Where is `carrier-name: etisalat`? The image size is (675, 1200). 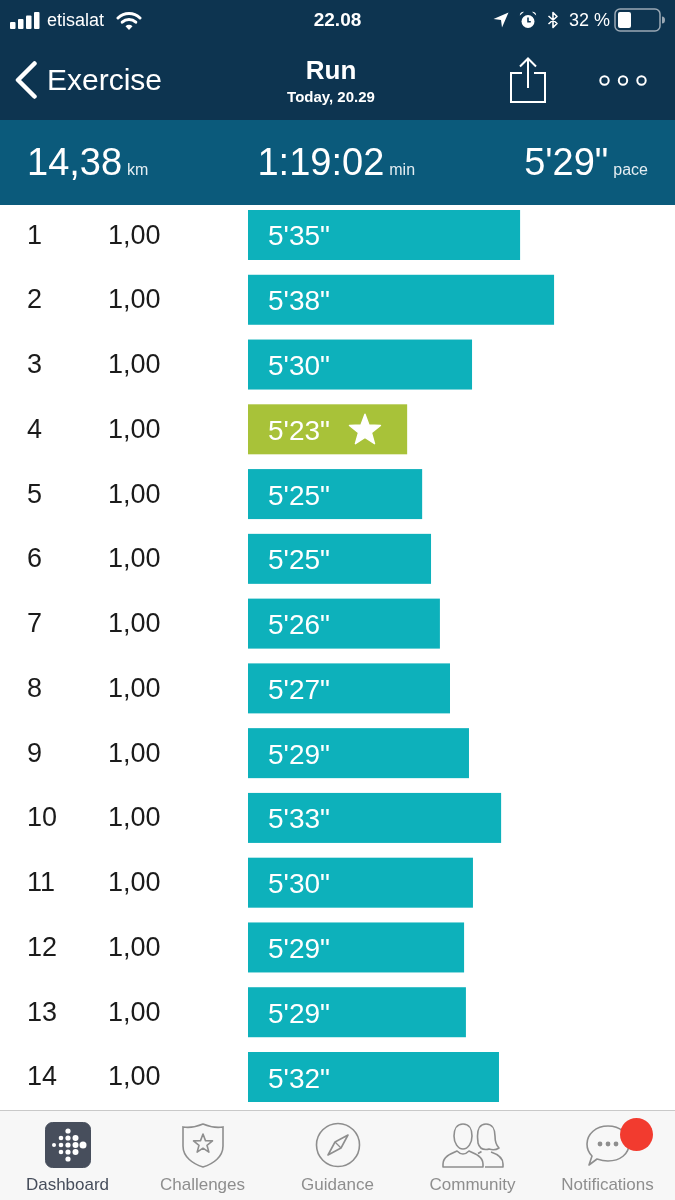 carrier-name: etisalat is located at coordinates (76, 20).